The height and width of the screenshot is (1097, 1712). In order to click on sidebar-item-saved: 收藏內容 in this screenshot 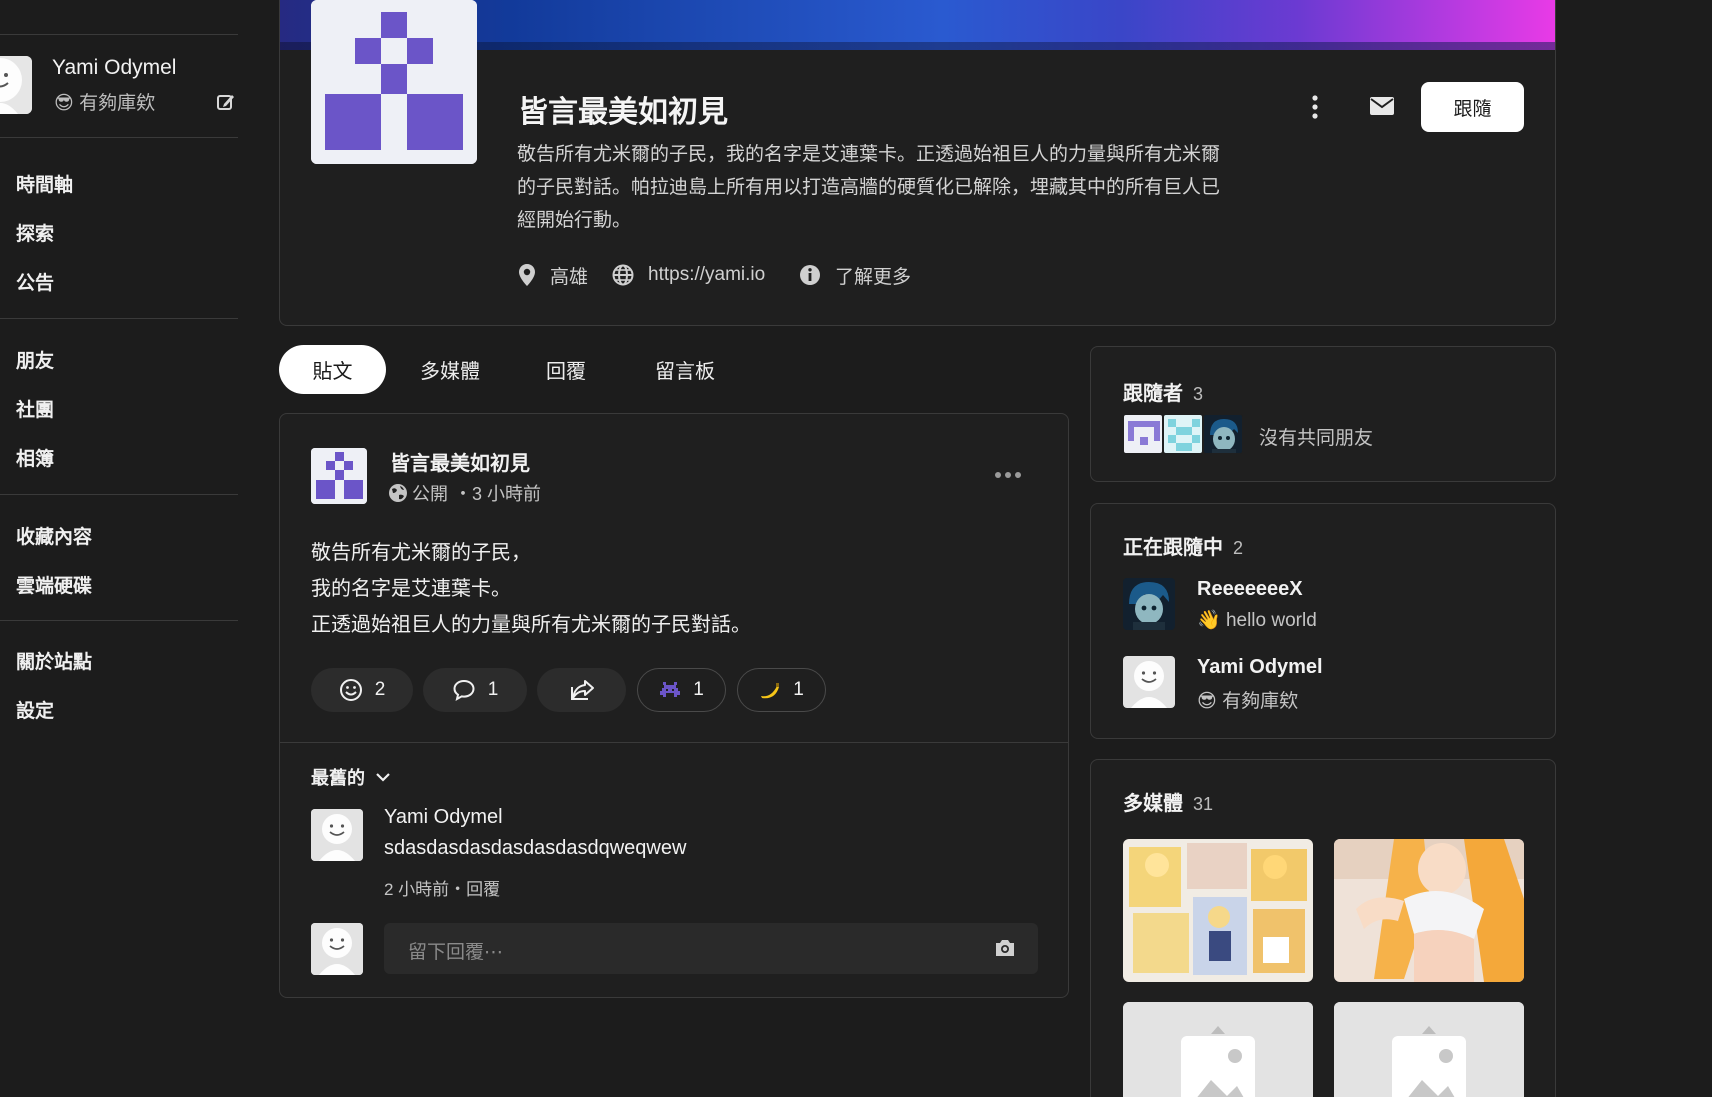, I will do `click(54, 535)`.